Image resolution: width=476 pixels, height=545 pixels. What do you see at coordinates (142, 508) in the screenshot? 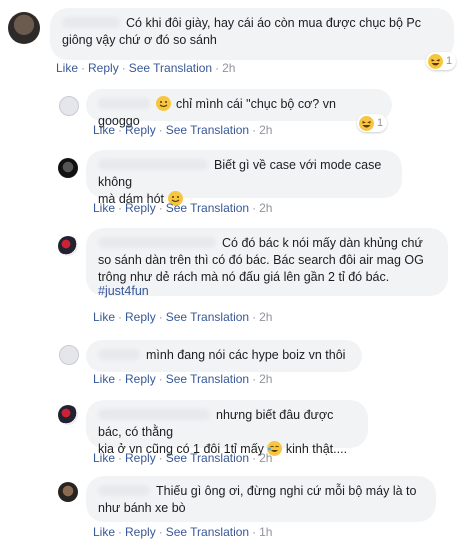
I see `comment-text-line: như bánh xe bò` at bounding box center [142, 508].